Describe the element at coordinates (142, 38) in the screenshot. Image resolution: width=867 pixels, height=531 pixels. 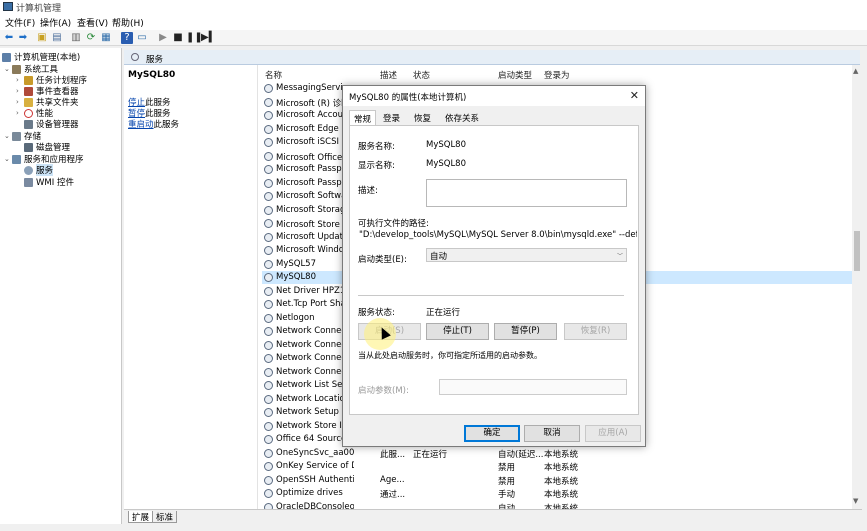
I see `view-icon: ▭` at that location.